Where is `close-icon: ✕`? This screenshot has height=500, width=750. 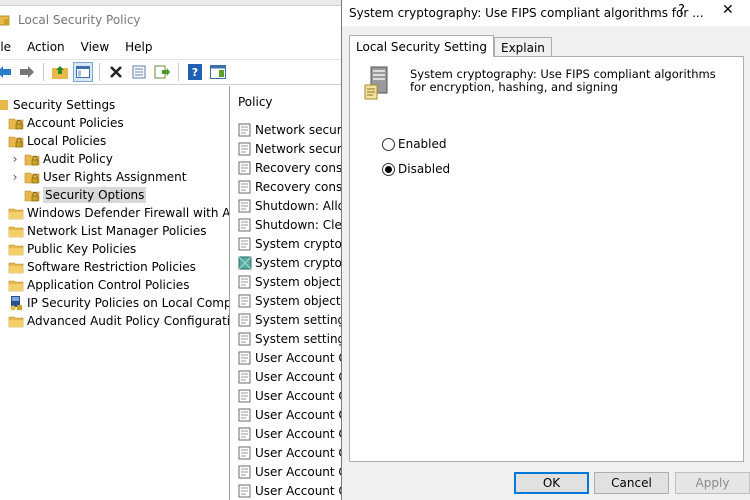
close-icon: ✕ is located at coordinates (728, 10).